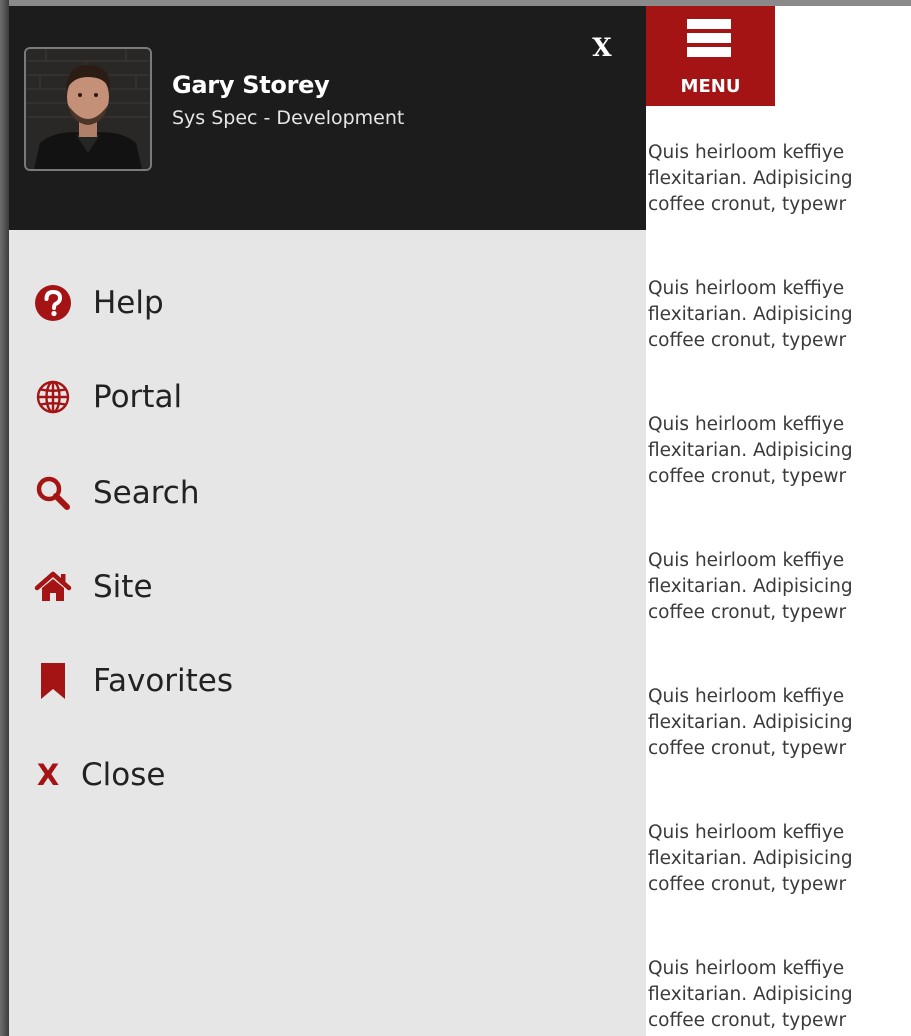 The image size is (911, 1036). I want to click on nav-item-label: Help, so click(128, 303).